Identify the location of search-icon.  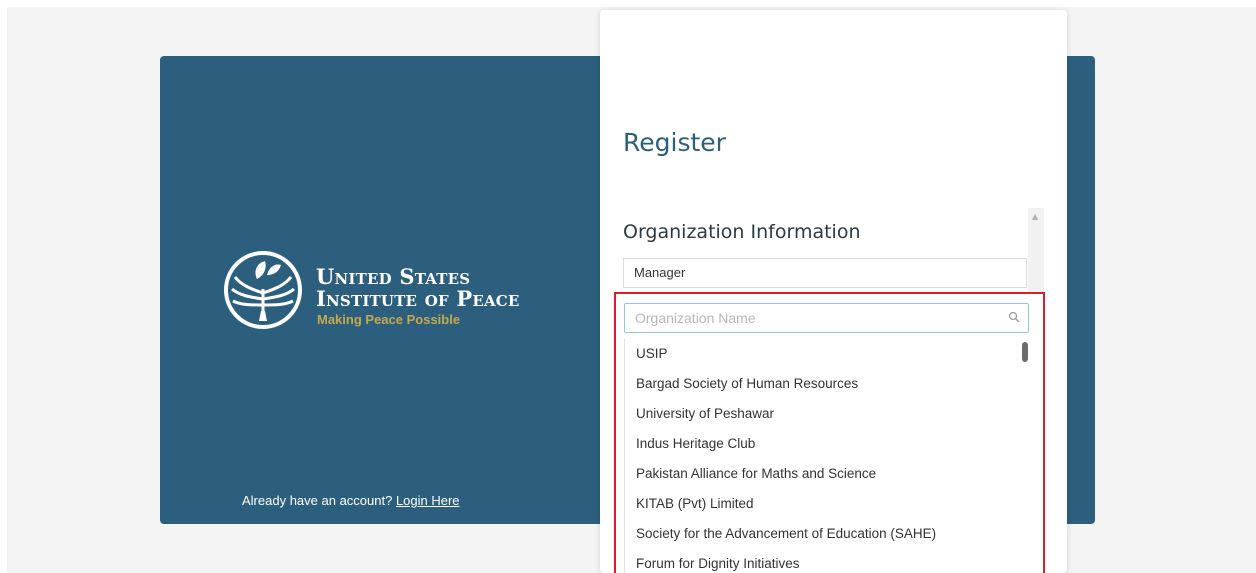
(1014, 317).